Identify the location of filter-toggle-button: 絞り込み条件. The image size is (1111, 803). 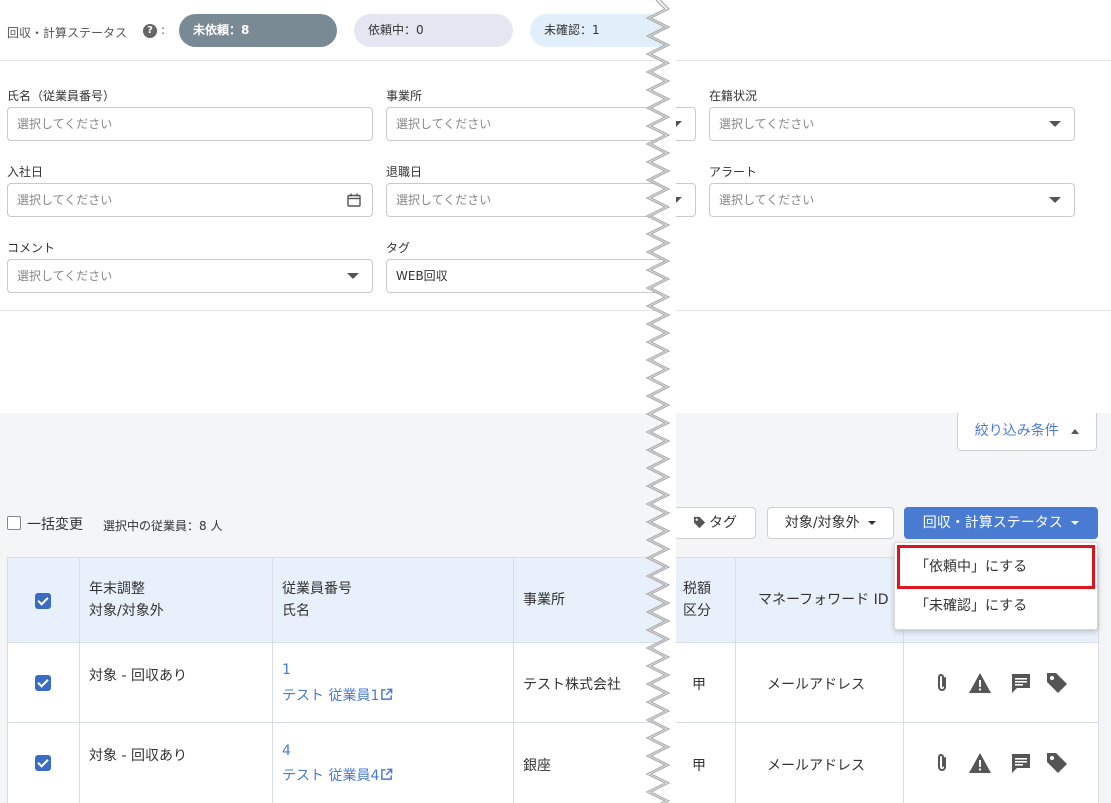
(1027, 432).